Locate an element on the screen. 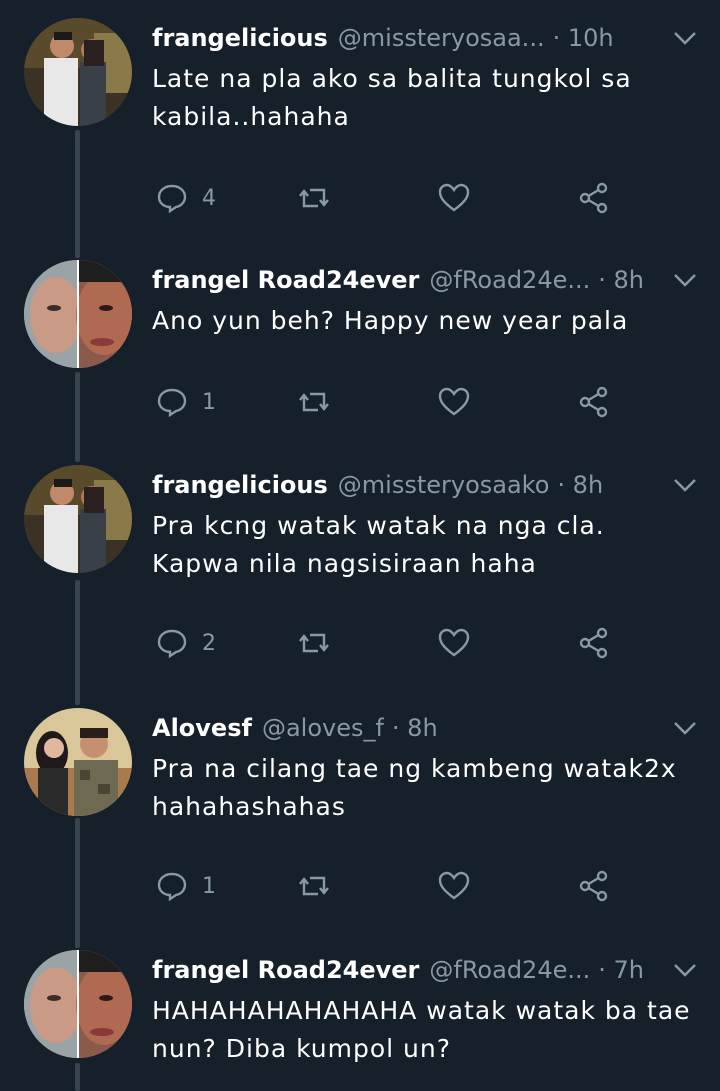 This screenshot has width=720, height=1091. reply-count: 4 is located at coordinates (209, 198).